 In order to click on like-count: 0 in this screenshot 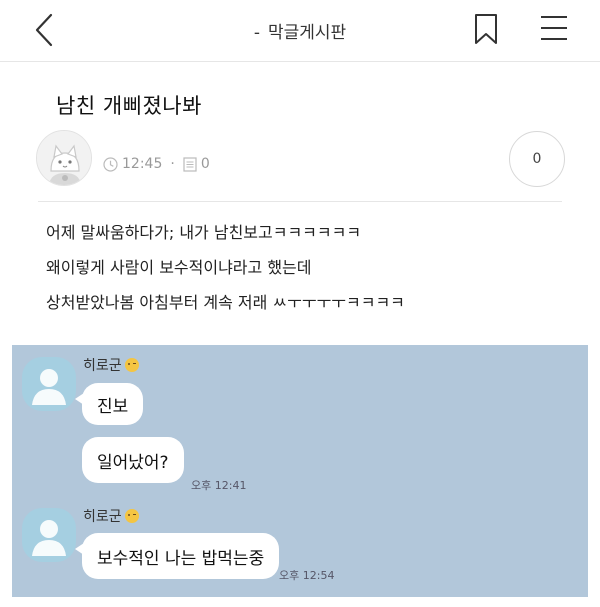, I will do `click(537, 159)`.